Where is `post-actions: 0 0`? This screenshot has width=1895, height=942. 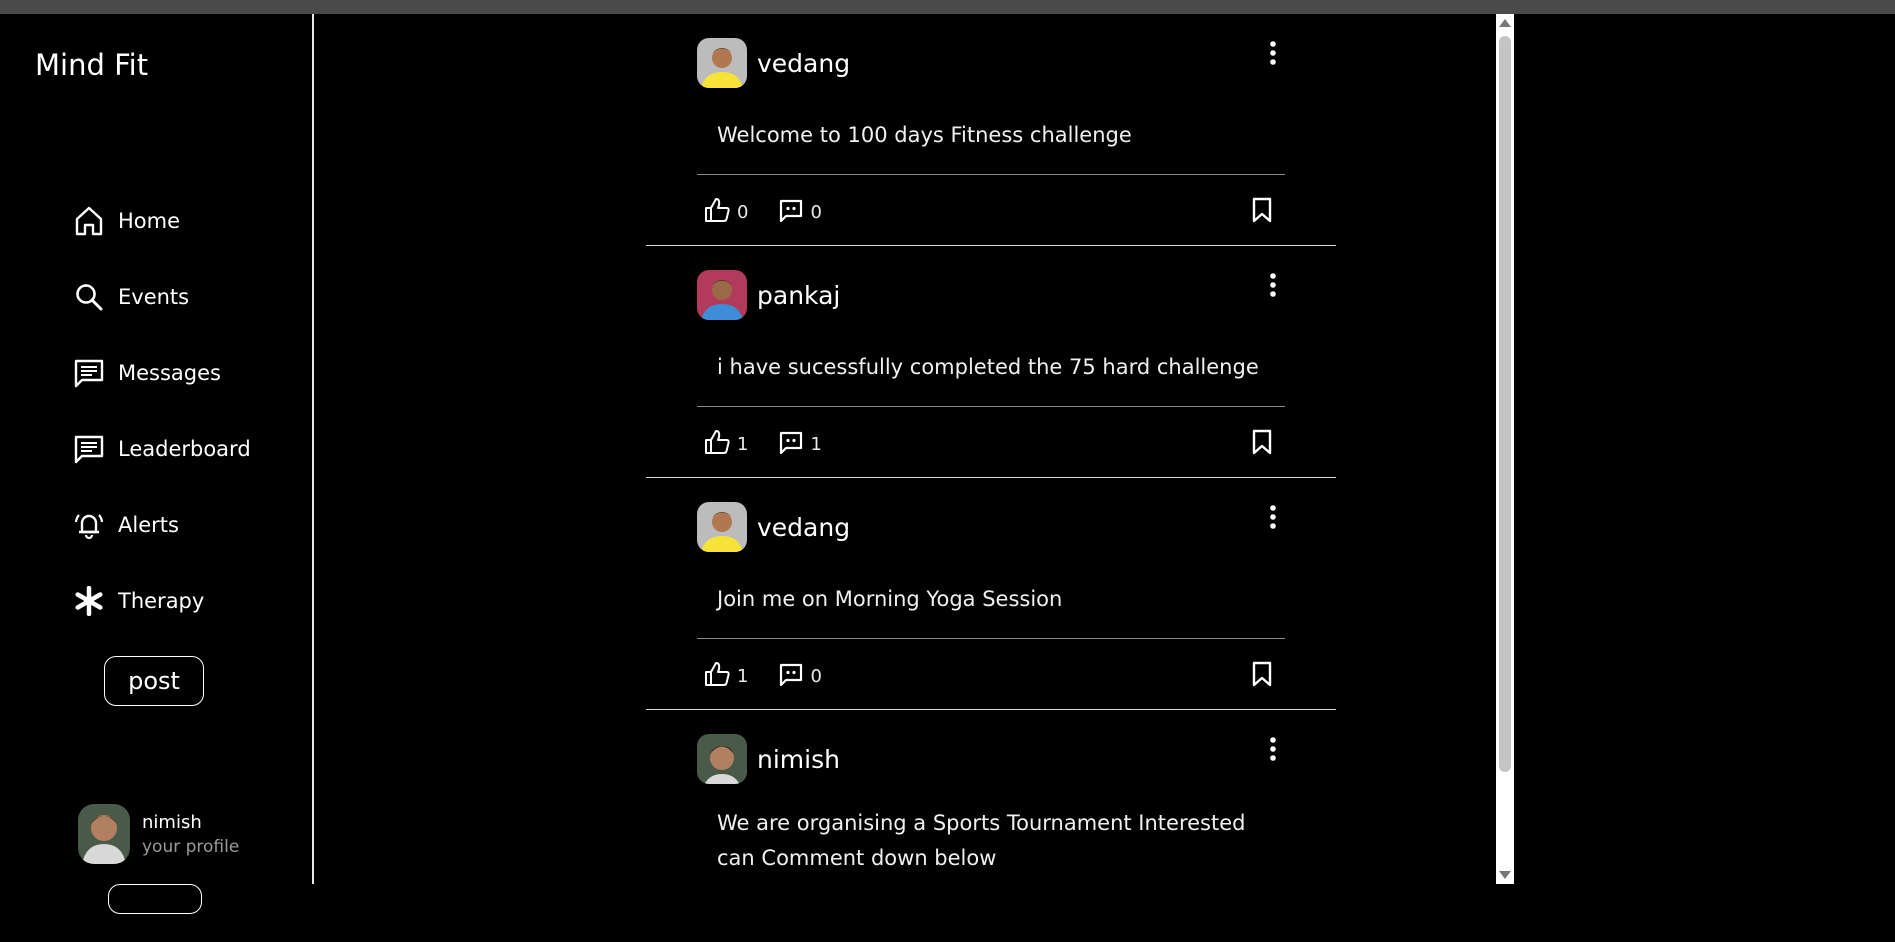
post-actions: 0 0 is located at coordinates (777, 212).